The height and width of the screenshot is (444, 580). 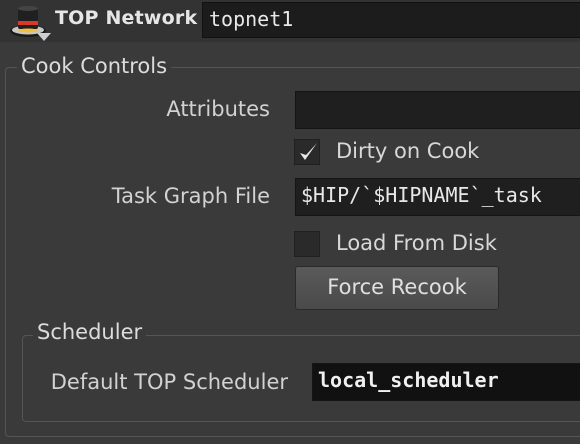 What do you see at coordinates (90, 332) in the screenshot?
I see `scheduler-title: Scheduler` at bounding box center [90, 332].